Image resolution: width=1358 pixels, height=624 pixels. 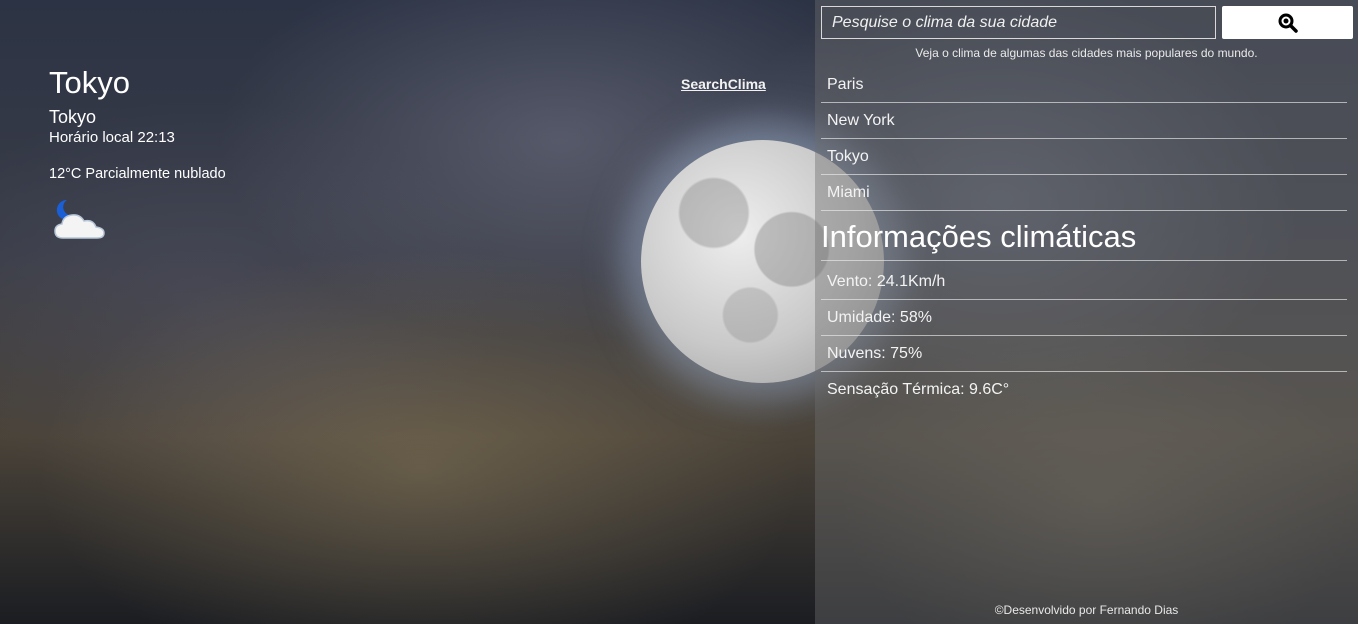 I want to click on wind-info: Vento: 24.1Km/h, so click(x=1084, y=282).